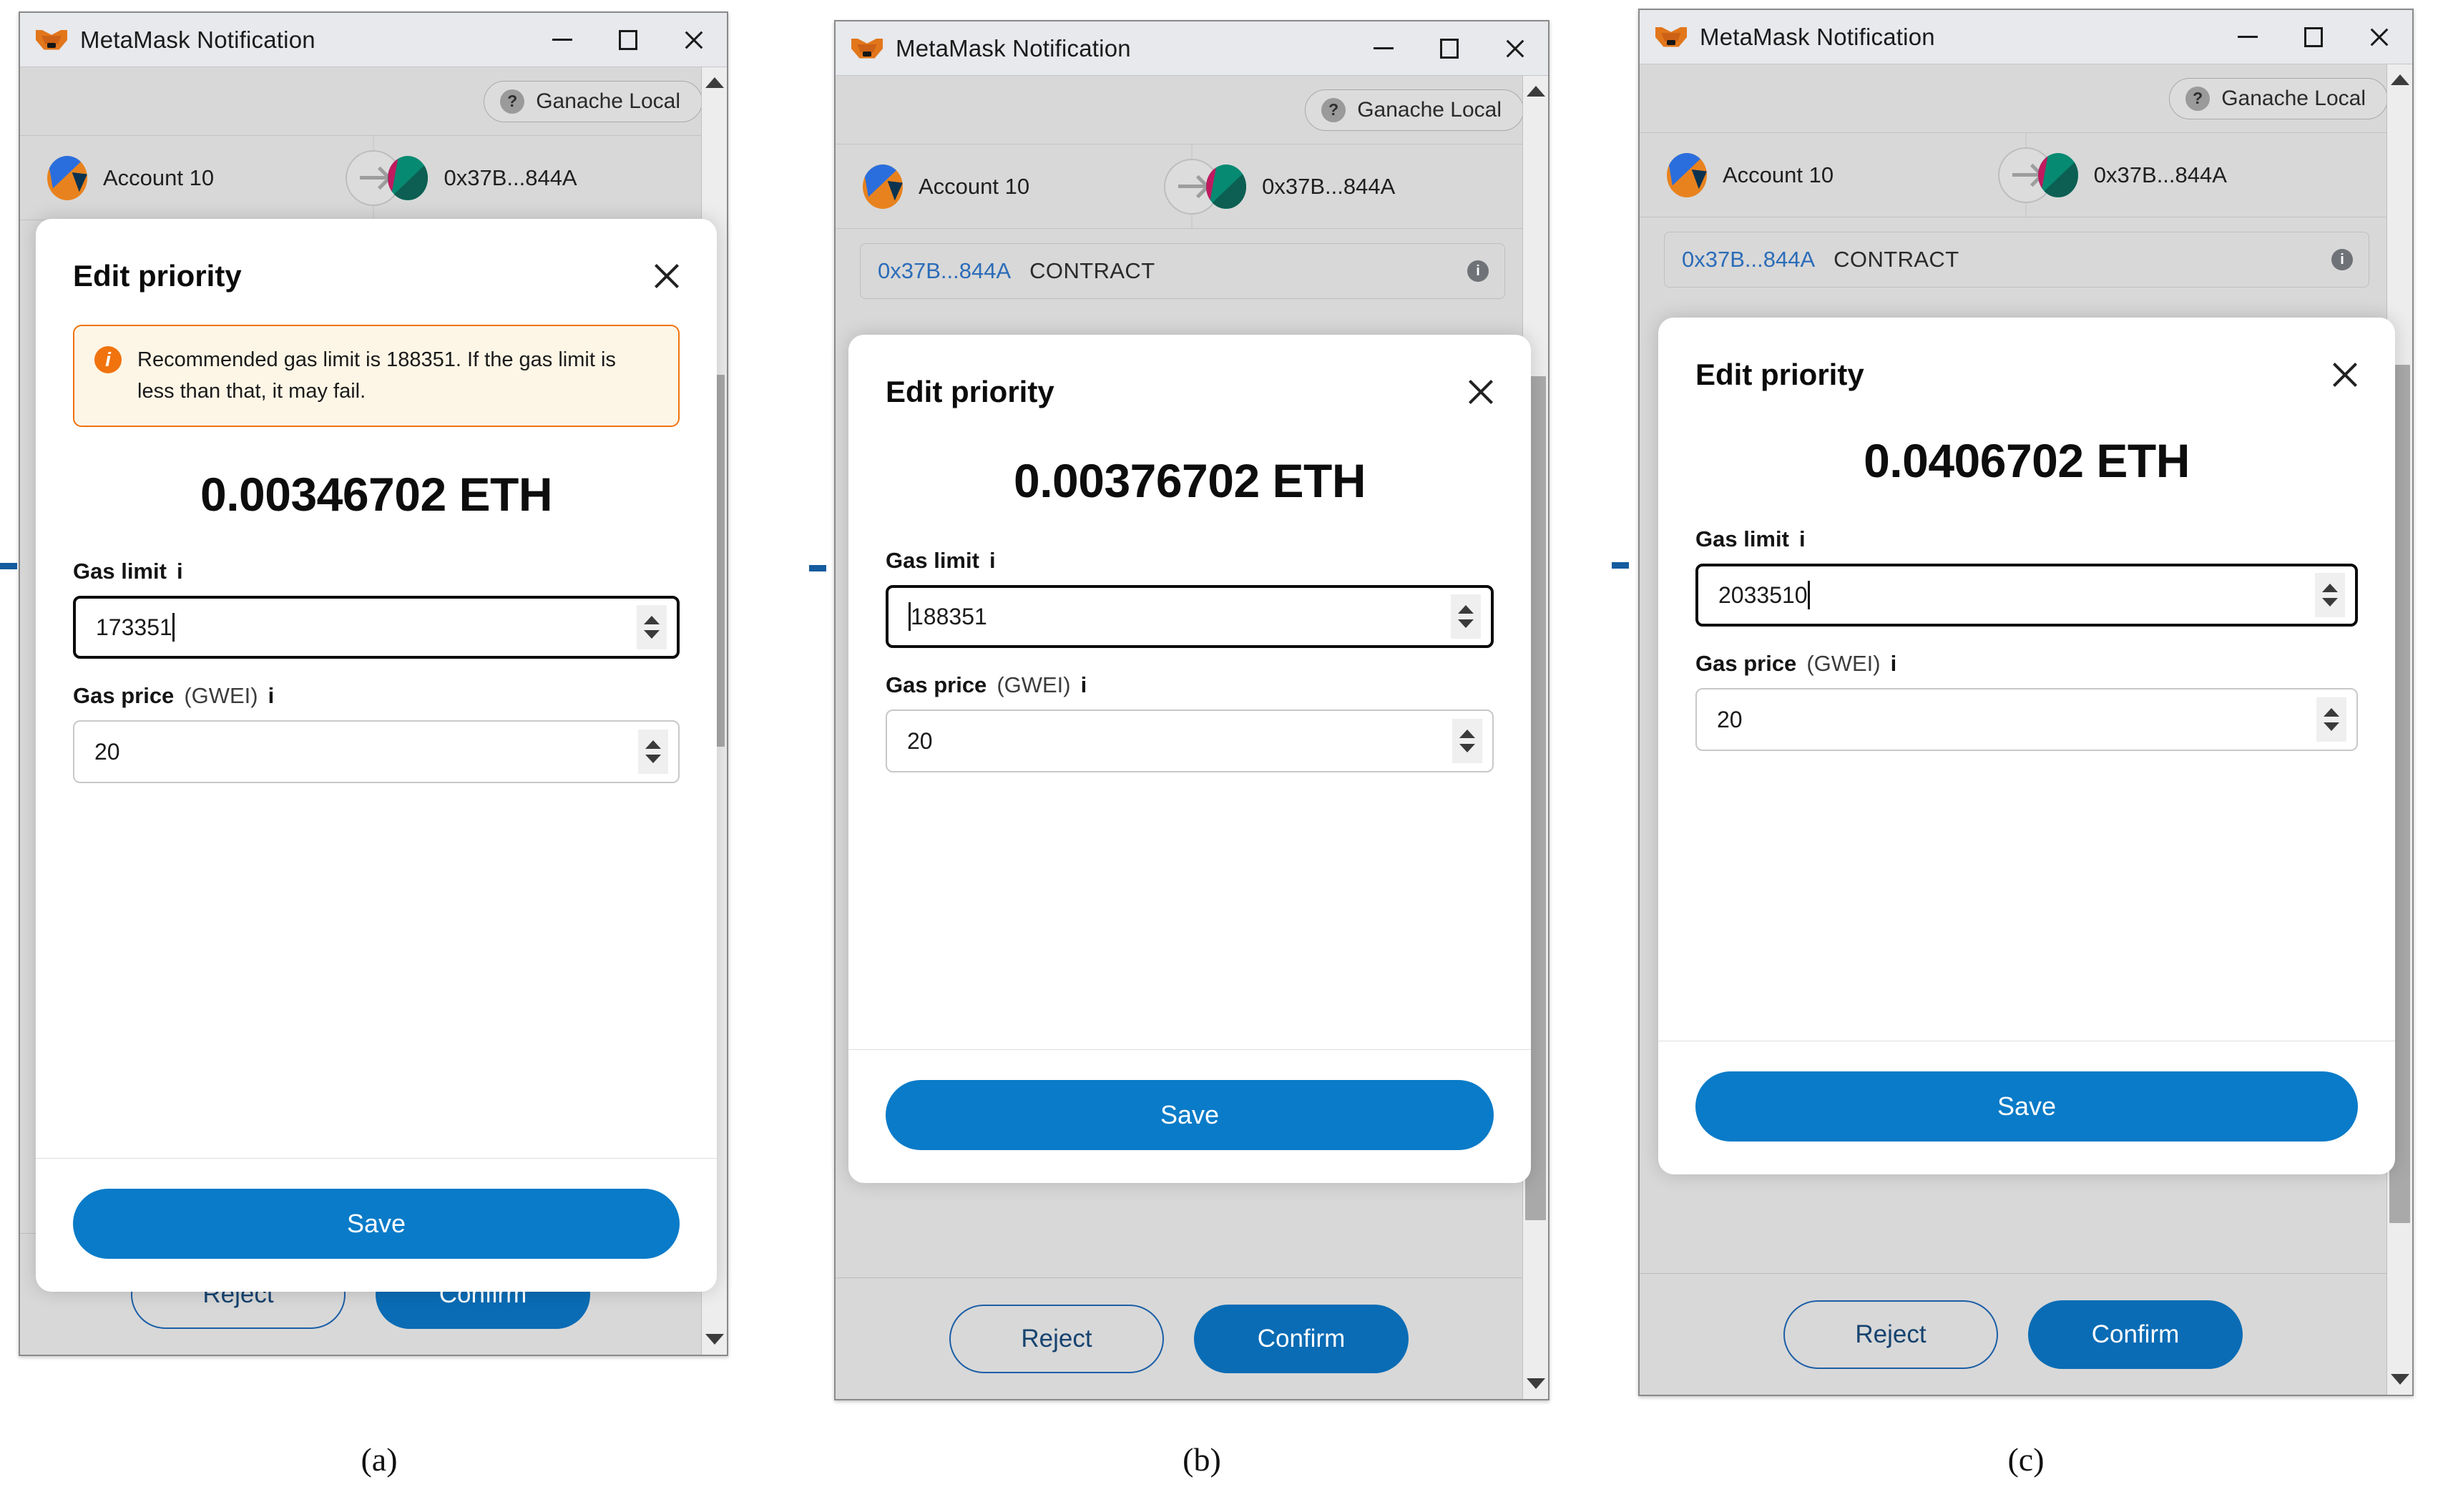  I want to click on gas-limit-value: 173351, so click(134, 627).